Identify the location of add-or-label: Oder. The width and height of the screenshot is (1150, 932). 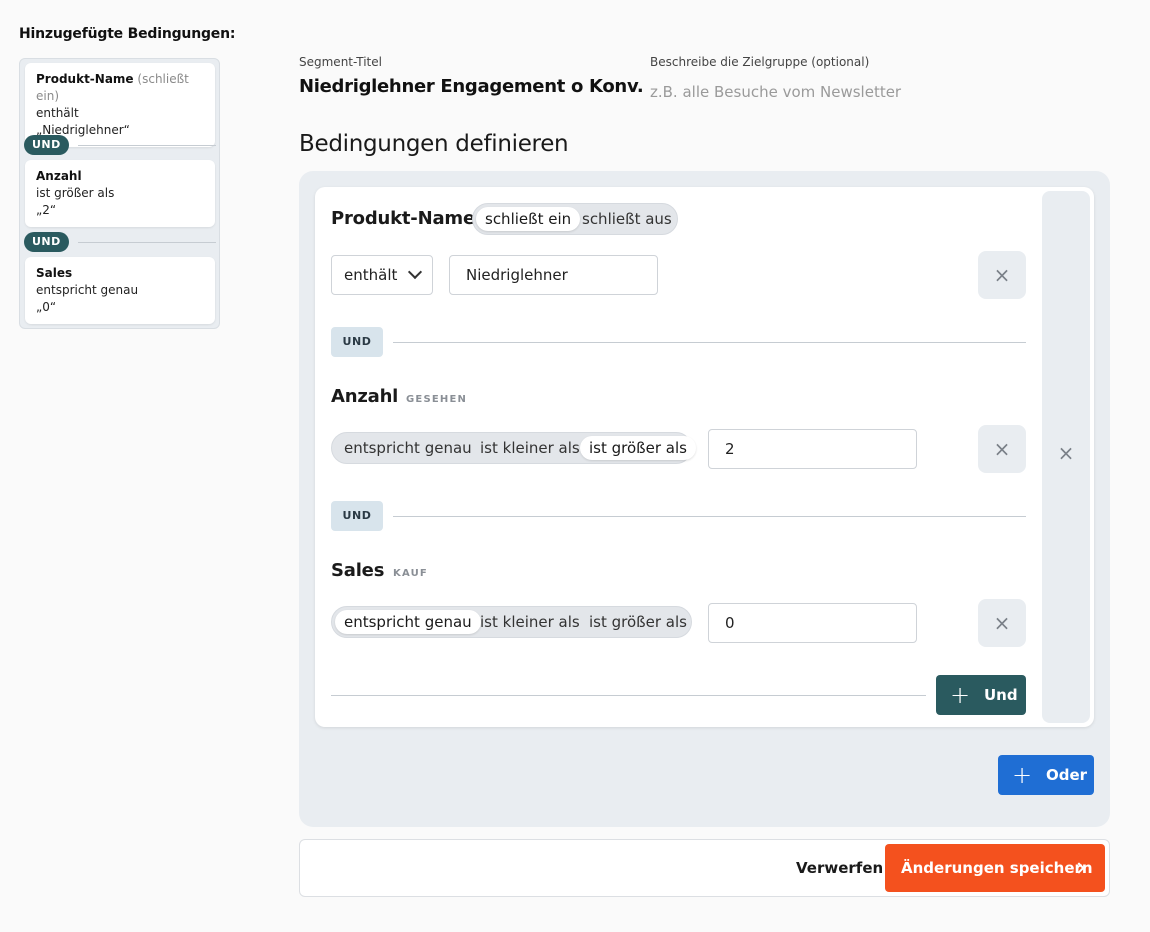
(1067, 775).